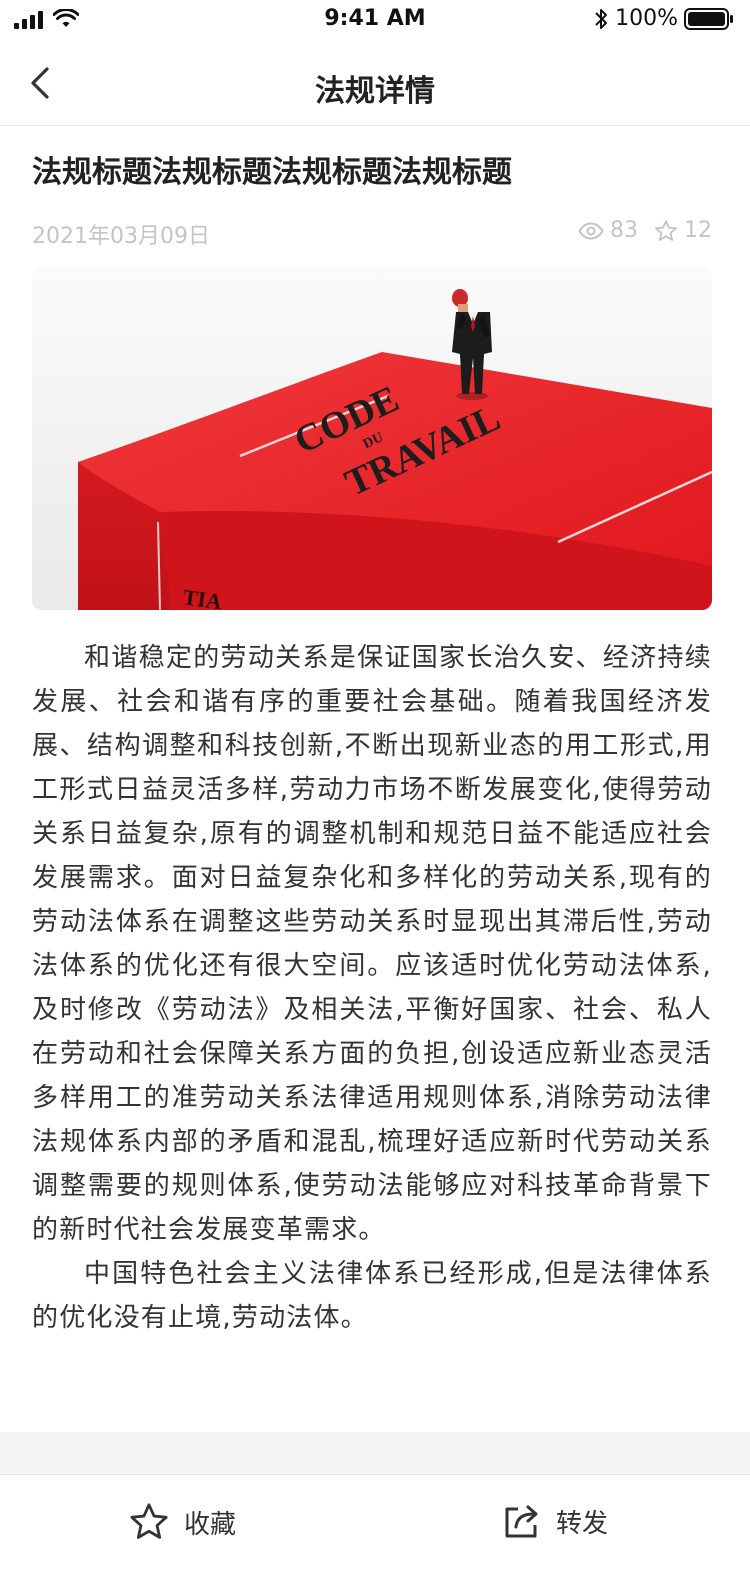 The width and height of the screenshot is (750, 1580). What do you see at coordinates (121, 236) in the screenshot?
I see `publish-date: 2021年03月09日` at bounding box center [121, 236].